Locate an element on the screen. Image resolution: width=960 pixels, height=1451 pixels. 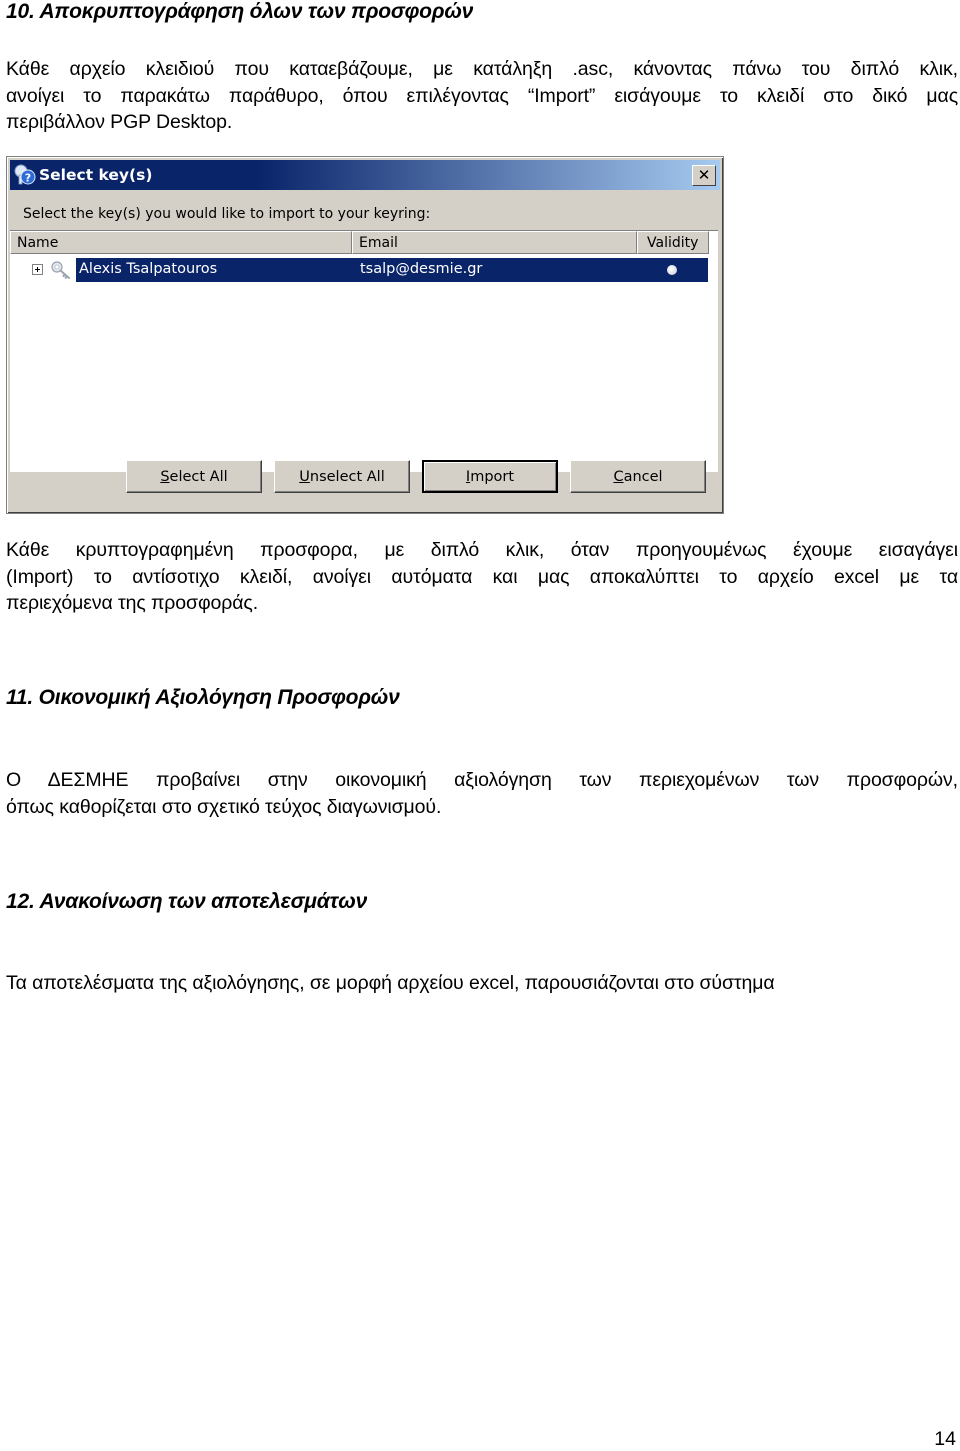
column-header-email: Email is located at coordinates (494, 242).